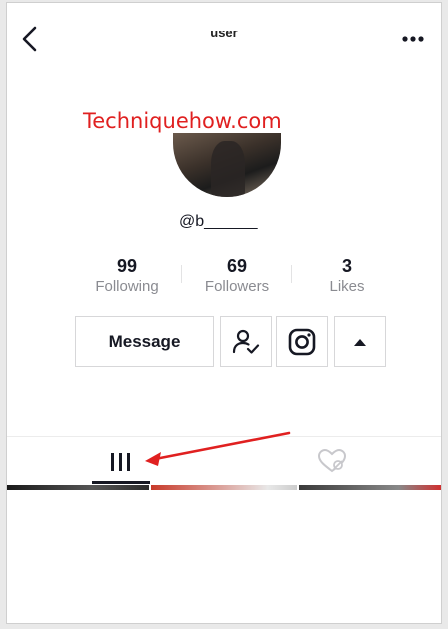 The image size is (448, 629). I want to click on page-title: user, so click(224, 35).